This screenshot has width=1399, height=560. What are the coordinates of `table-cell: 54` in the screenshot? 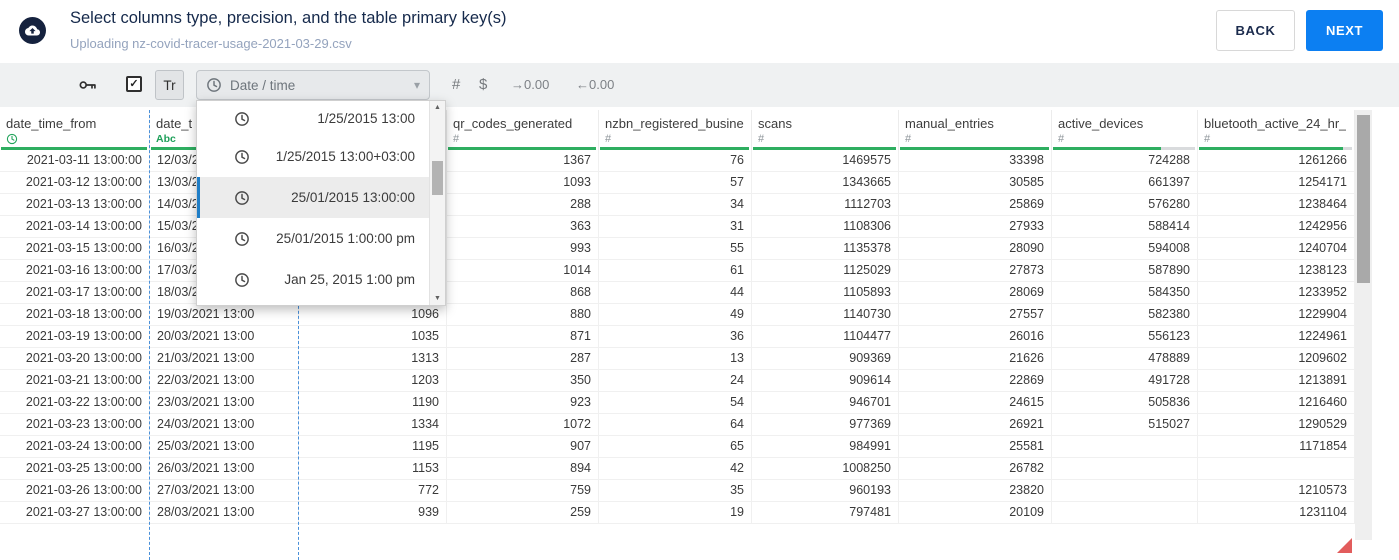 It's located at (675, 402).